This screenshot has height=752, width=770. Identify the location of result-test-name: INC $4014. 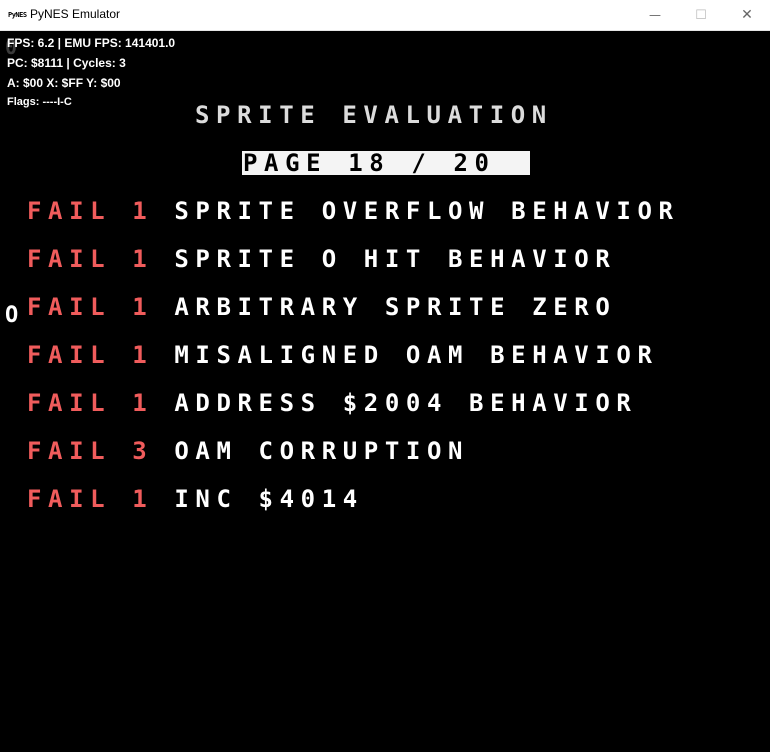
(269, 499).